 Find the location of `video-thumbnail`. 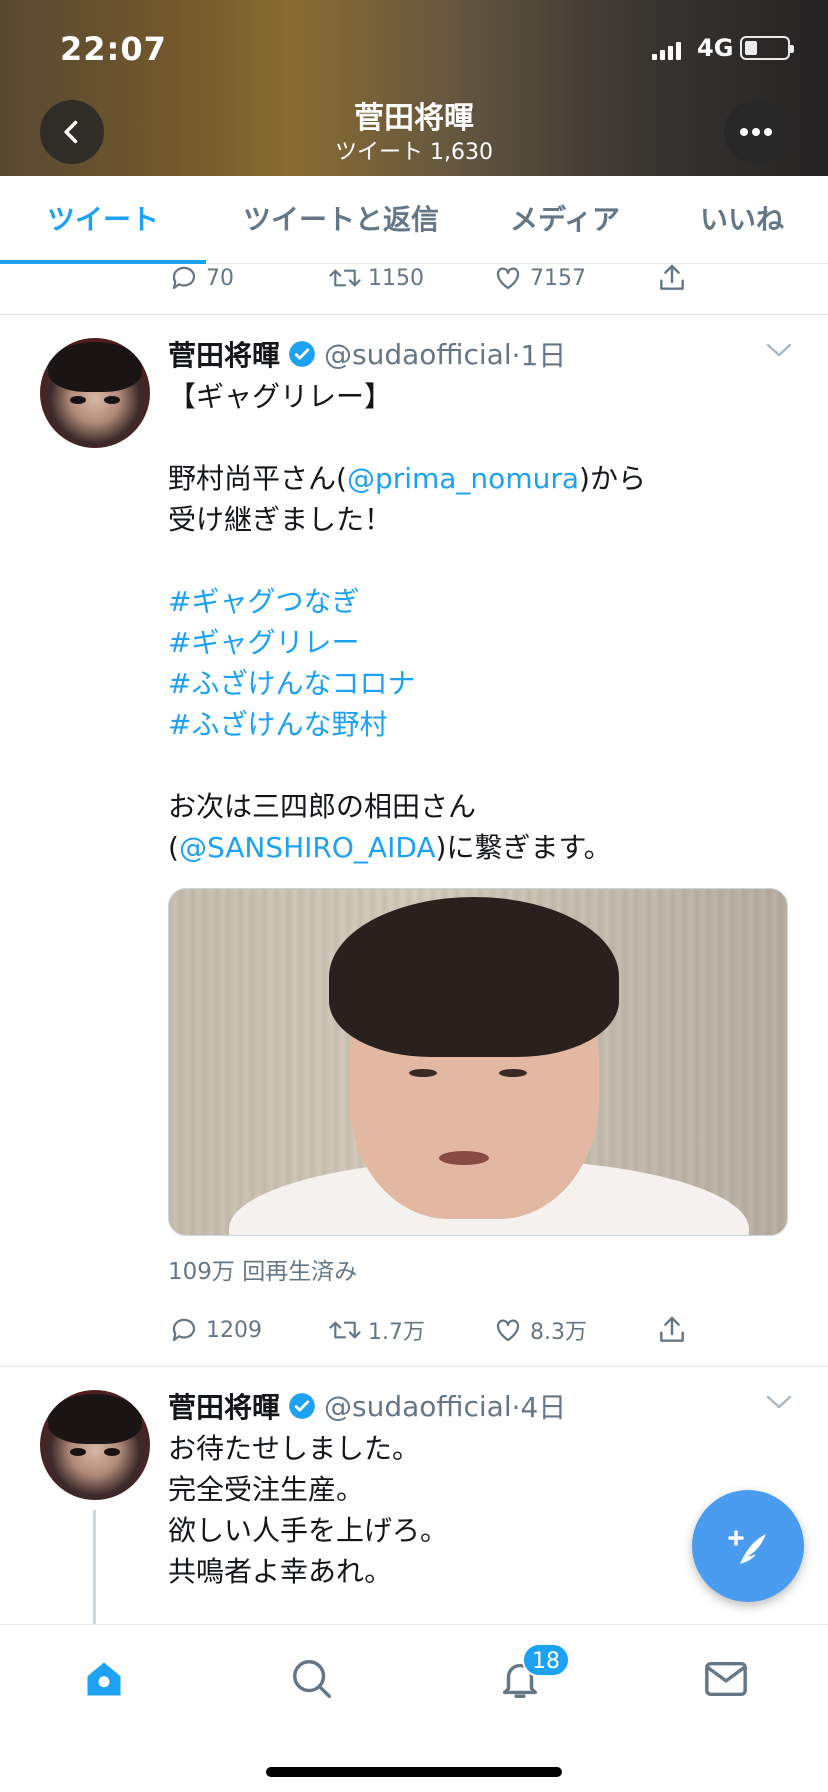

video-thumbnail is located at coordinates (478, 1062).